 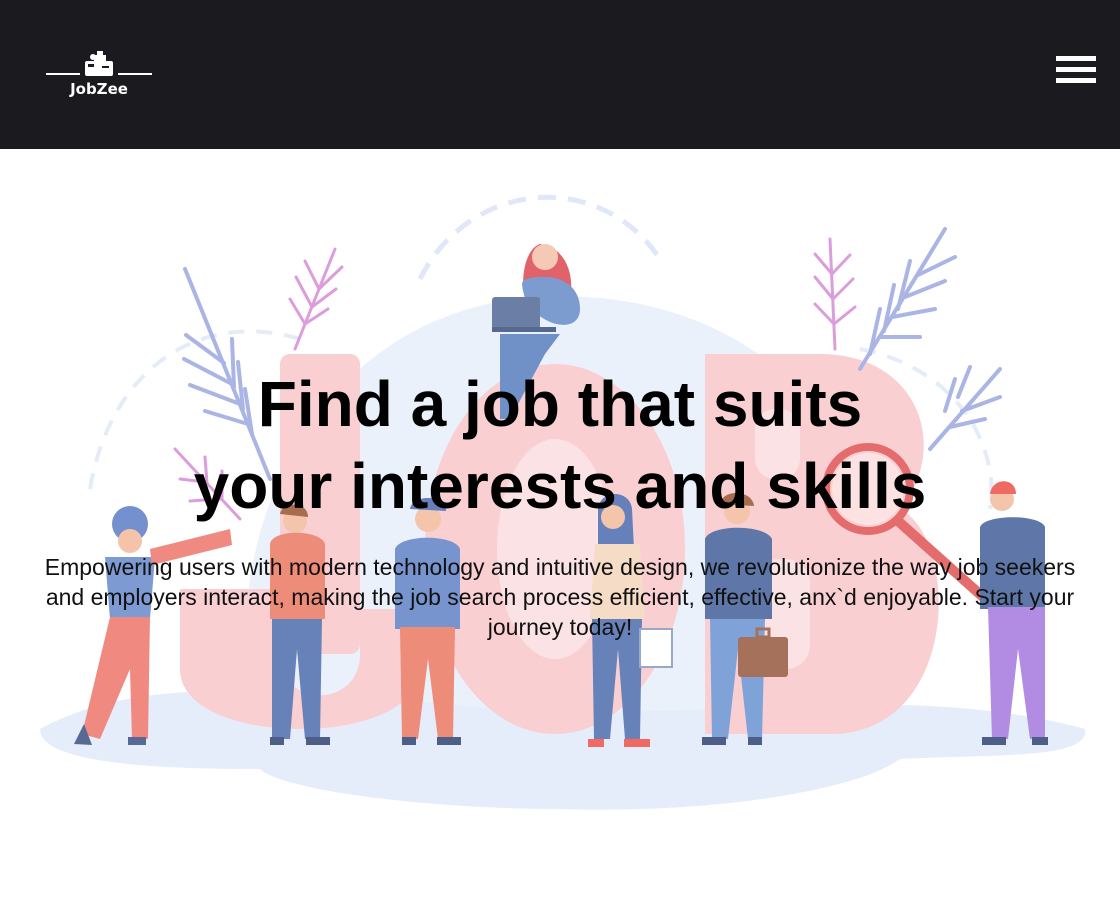 What do you see at coordinates (560, 486) in the screenshot?
I see `hero-title-line-2: your interests and skills` at bounding box center [560, 486].